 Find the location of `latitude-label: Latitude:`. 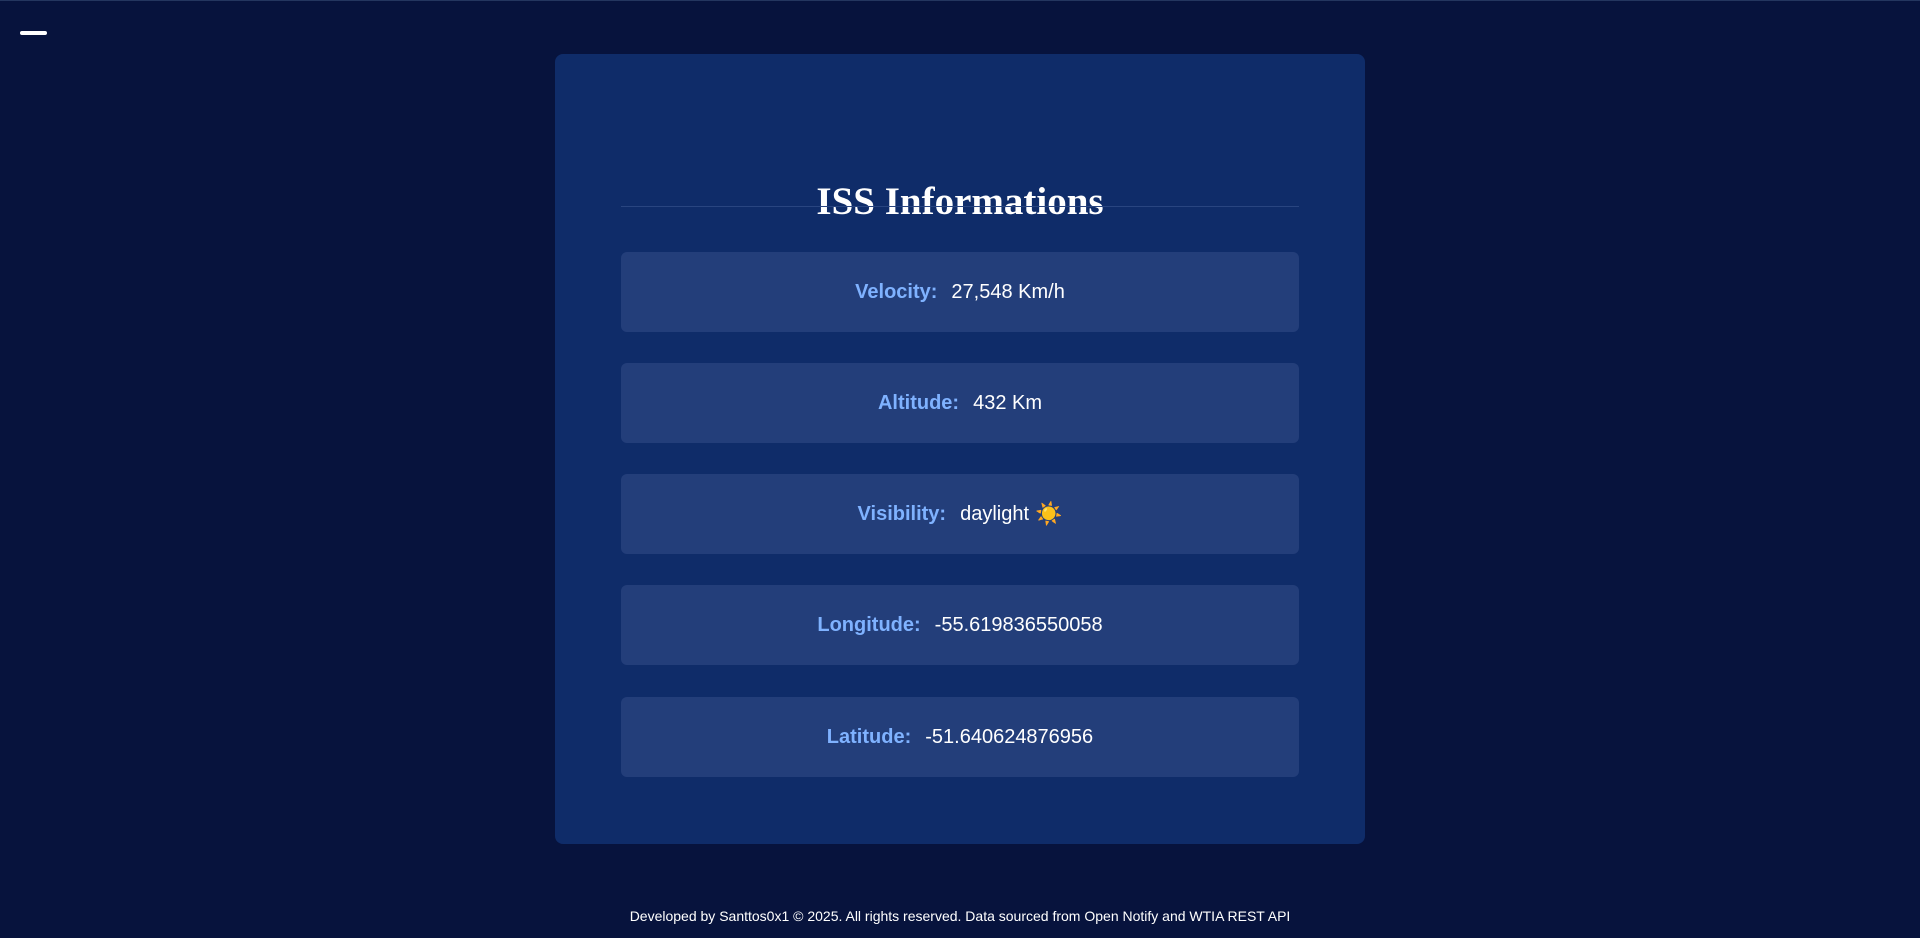

latitude-label: Latitude: is located at coordinates (869, 736).